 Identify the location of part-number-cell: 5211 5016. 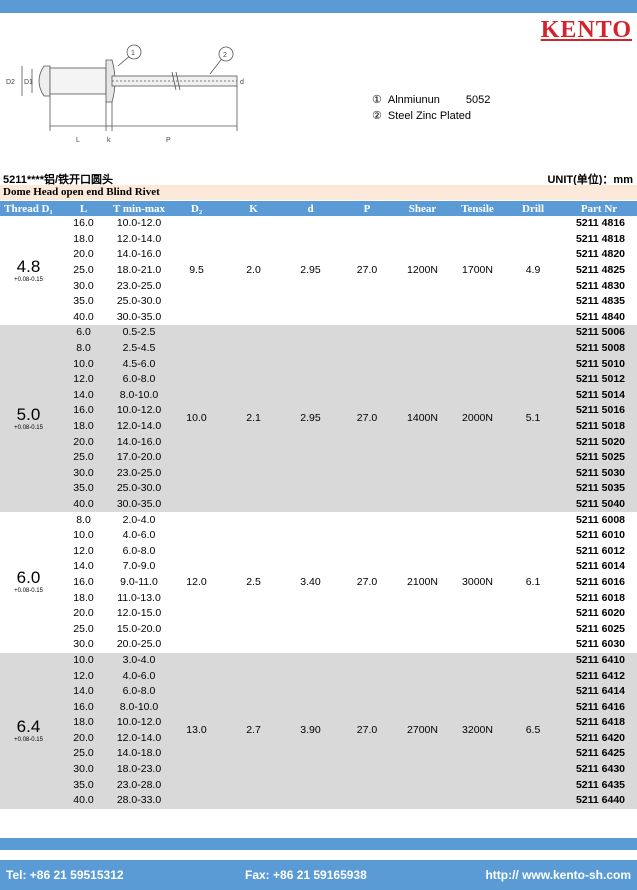
(599, 411).